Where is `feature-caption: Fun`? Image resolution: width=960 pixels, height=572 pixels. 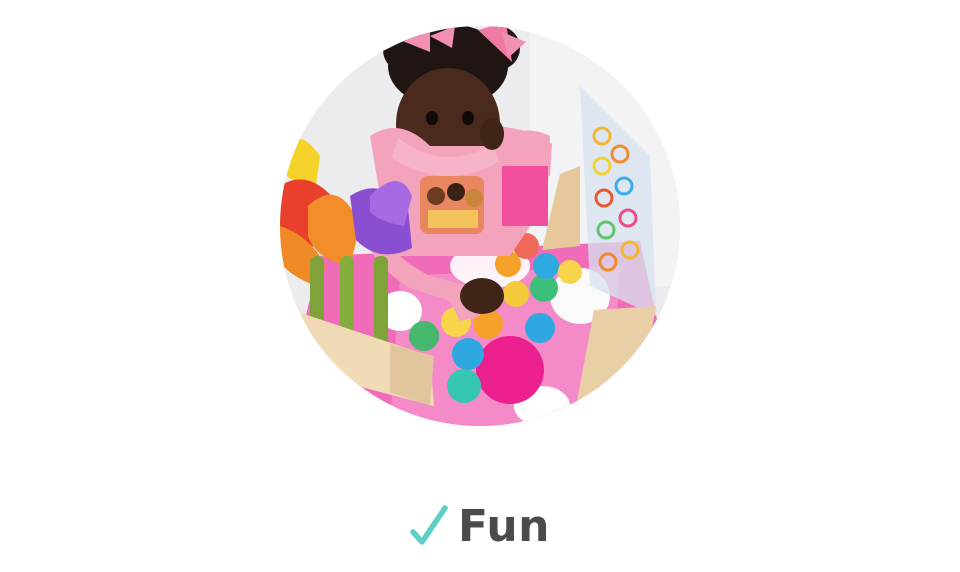
feature-caption: Fun is located at coordinates (480, 526).